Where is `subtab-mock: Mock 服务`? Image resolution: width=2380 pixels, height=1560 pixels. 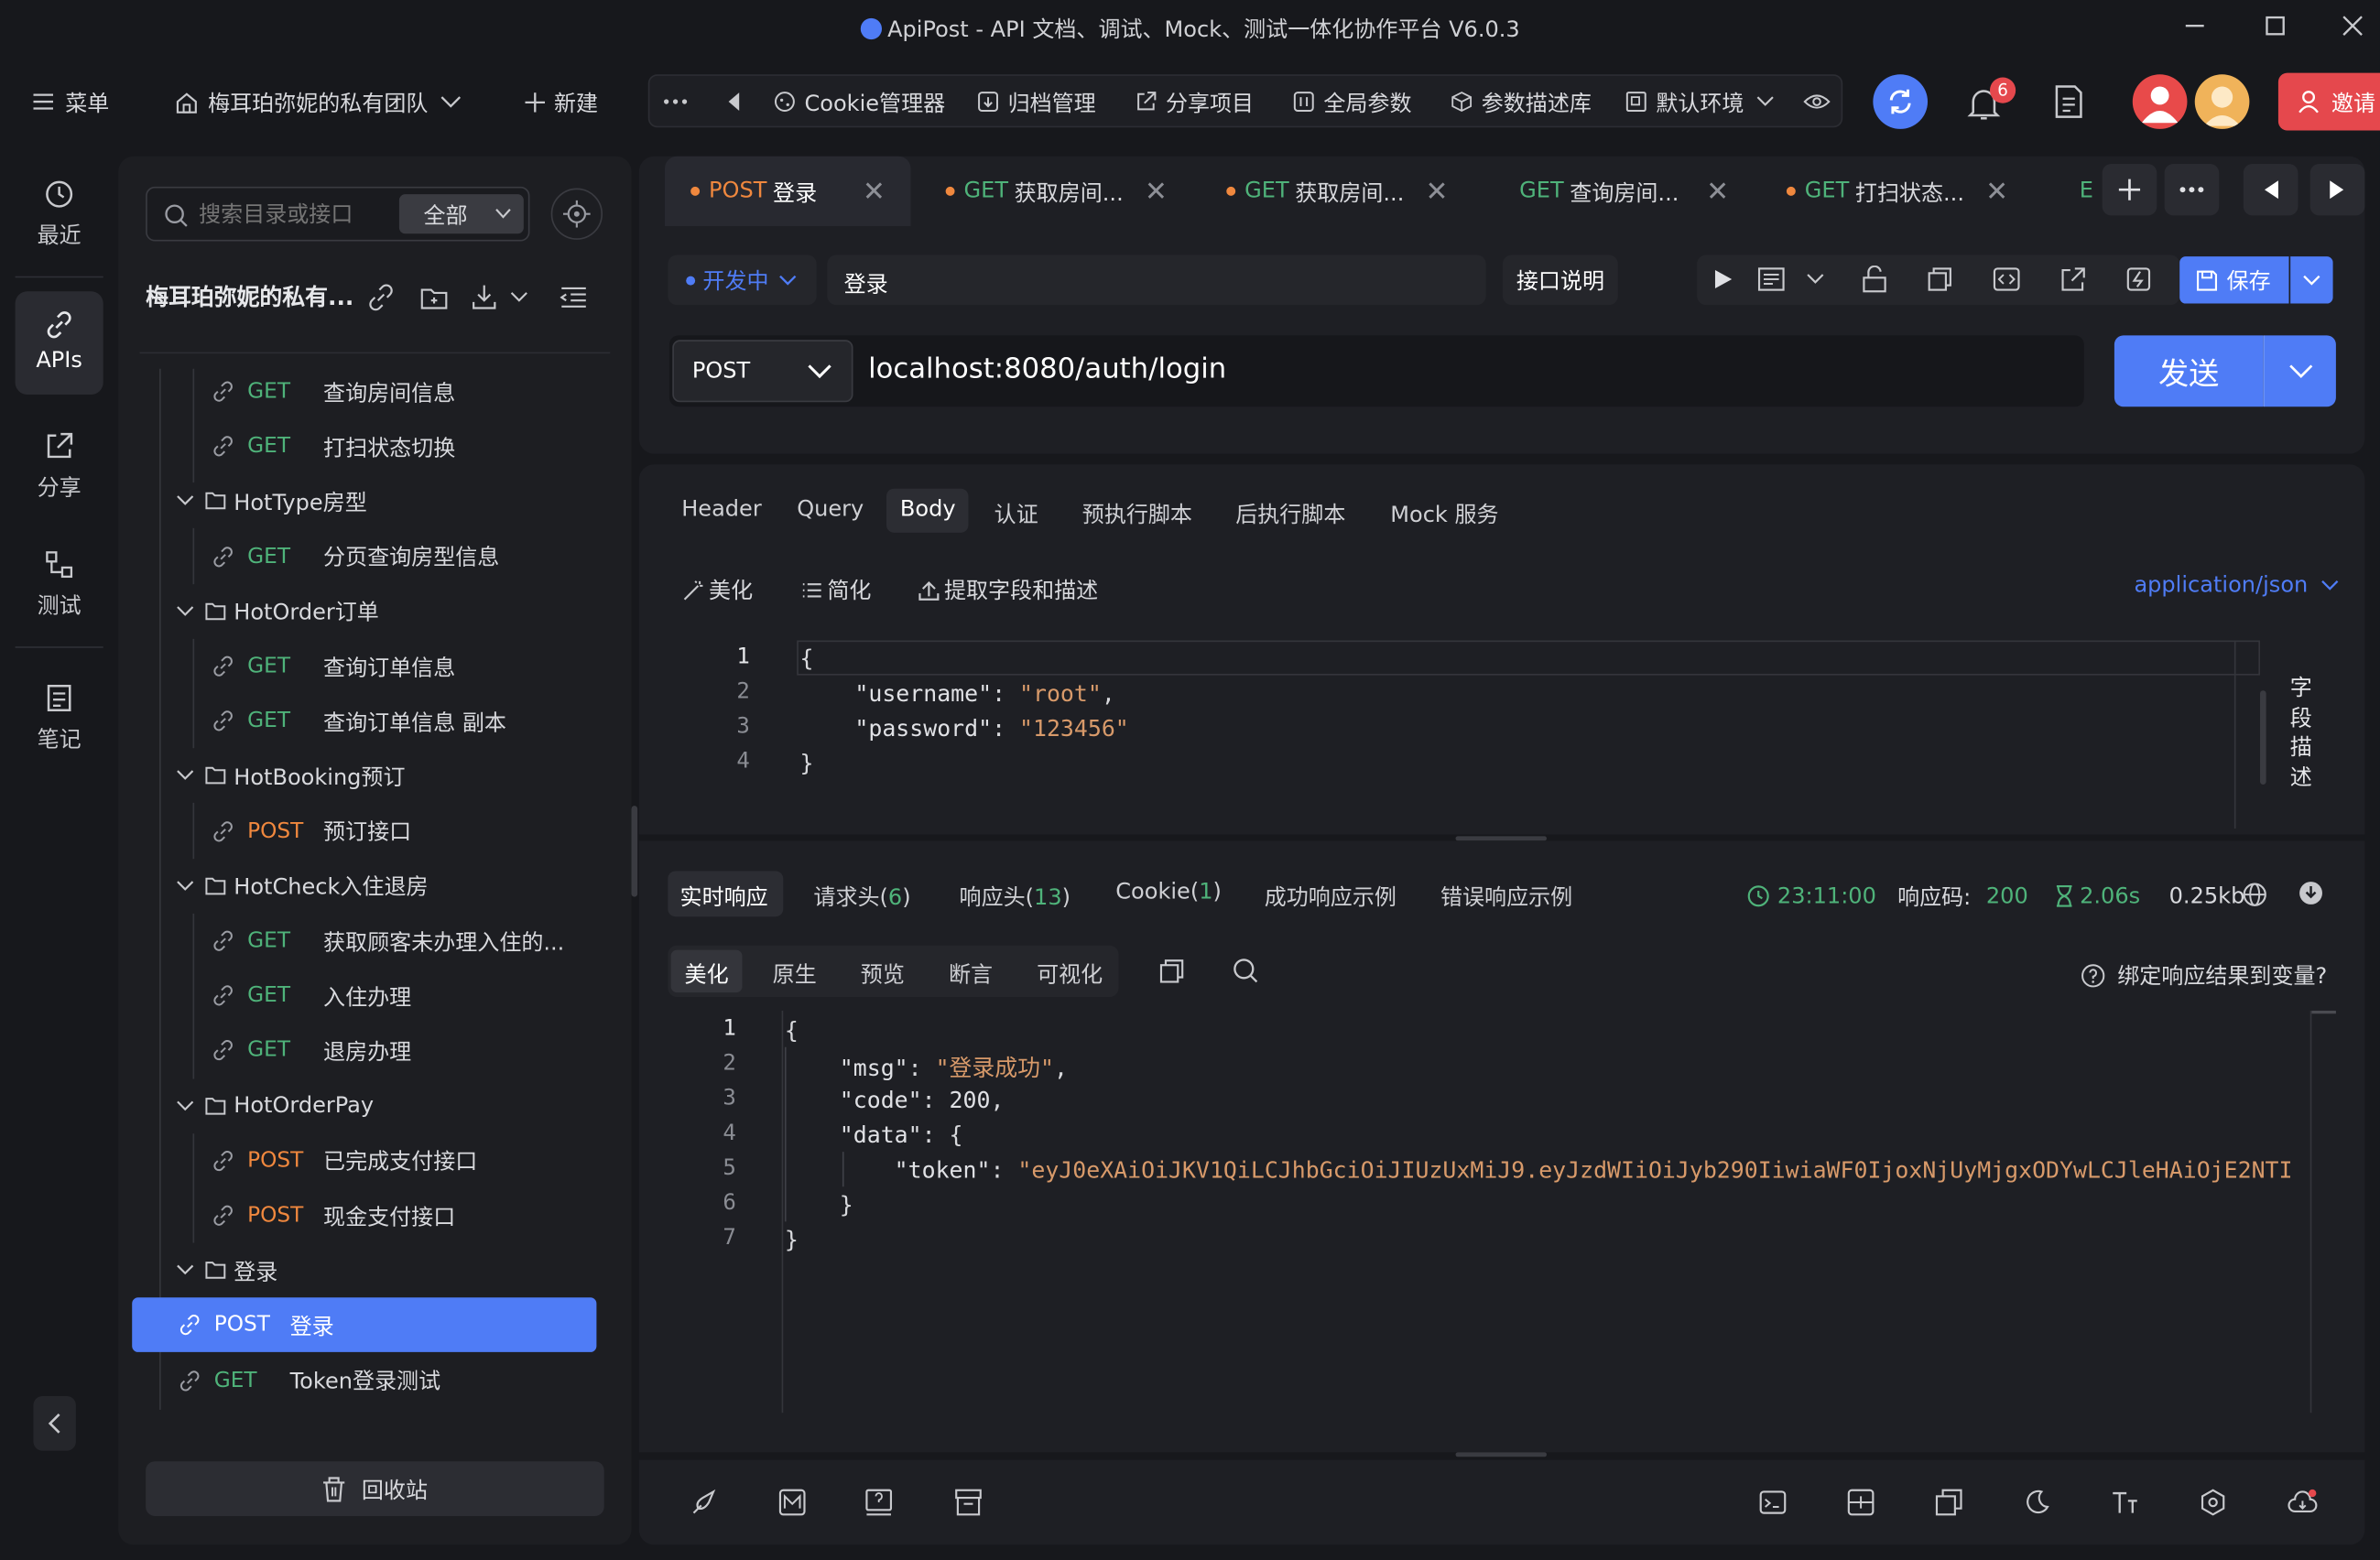 subtab-mock: Mock 服务 is located at coordinates (1444, 514).